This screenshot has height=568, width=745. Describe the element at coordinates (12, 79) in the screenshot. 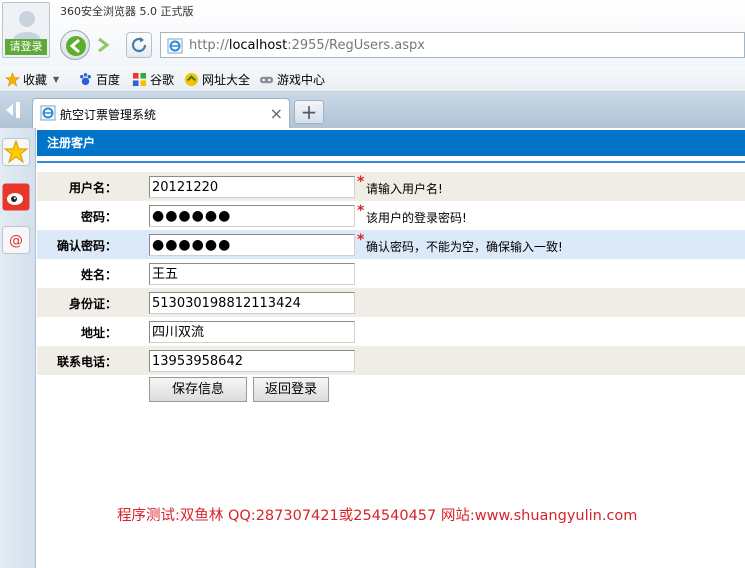

I see `star-icon` at that location.